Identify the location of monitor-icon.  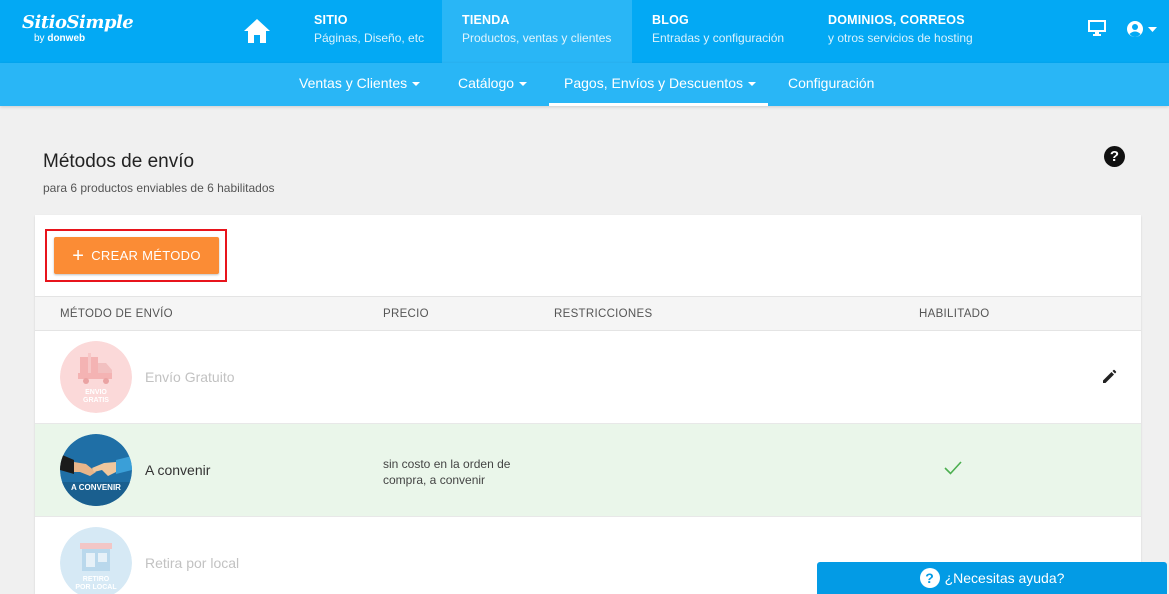
(1097, 28).